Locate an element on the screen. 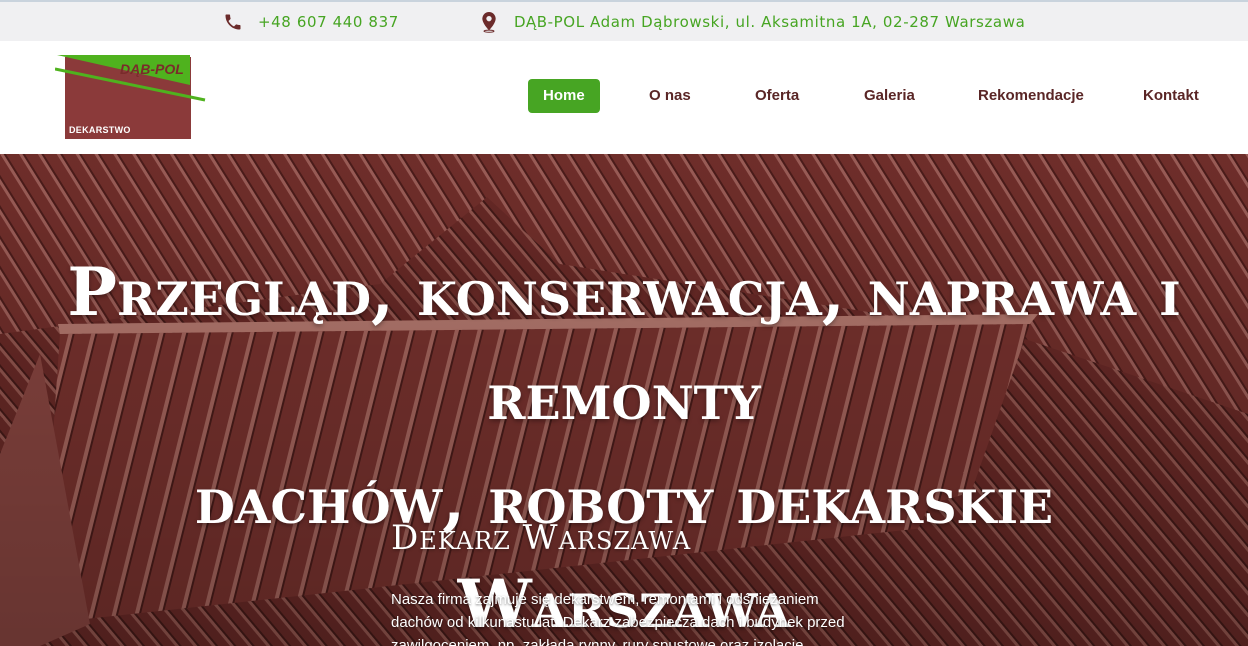 This screenshot has height=646, width=1248. phone-number: +48 607 440 837 is located at coordinates (328, 22).